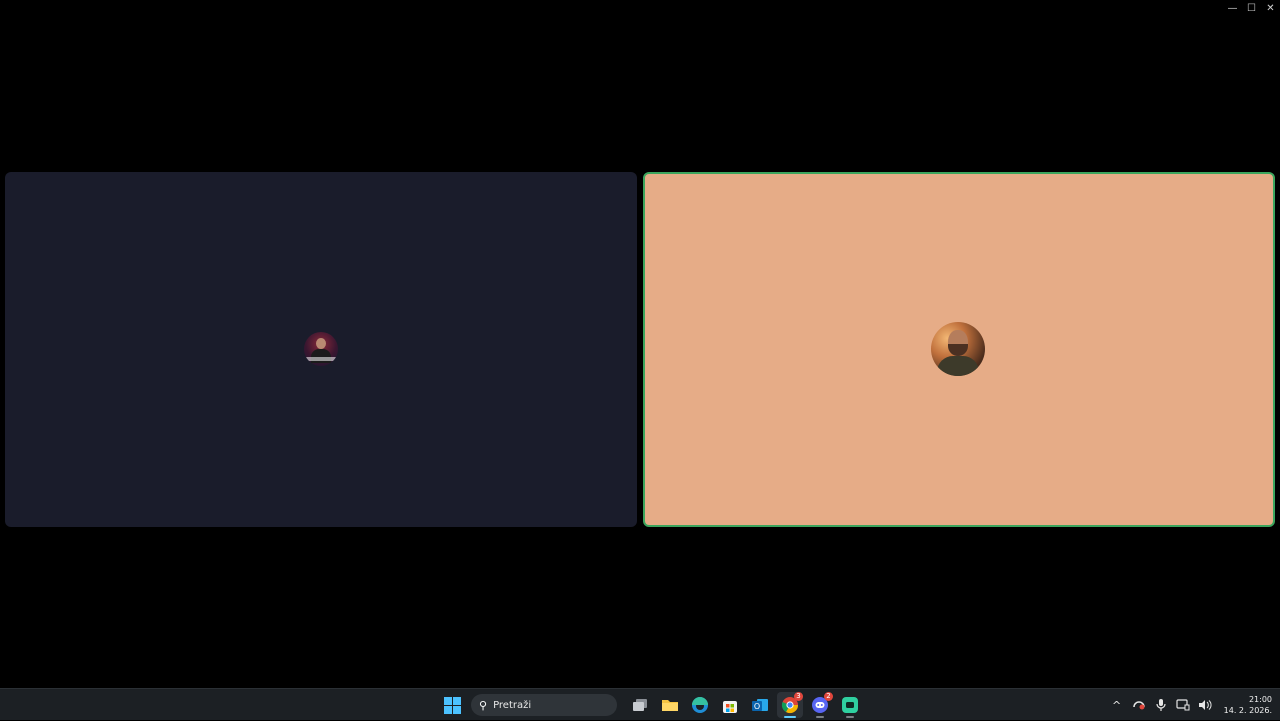 Image resolution: width=1280 pixels, height=721 pixels. I want to click on headset-icon, so click(1139, 705).